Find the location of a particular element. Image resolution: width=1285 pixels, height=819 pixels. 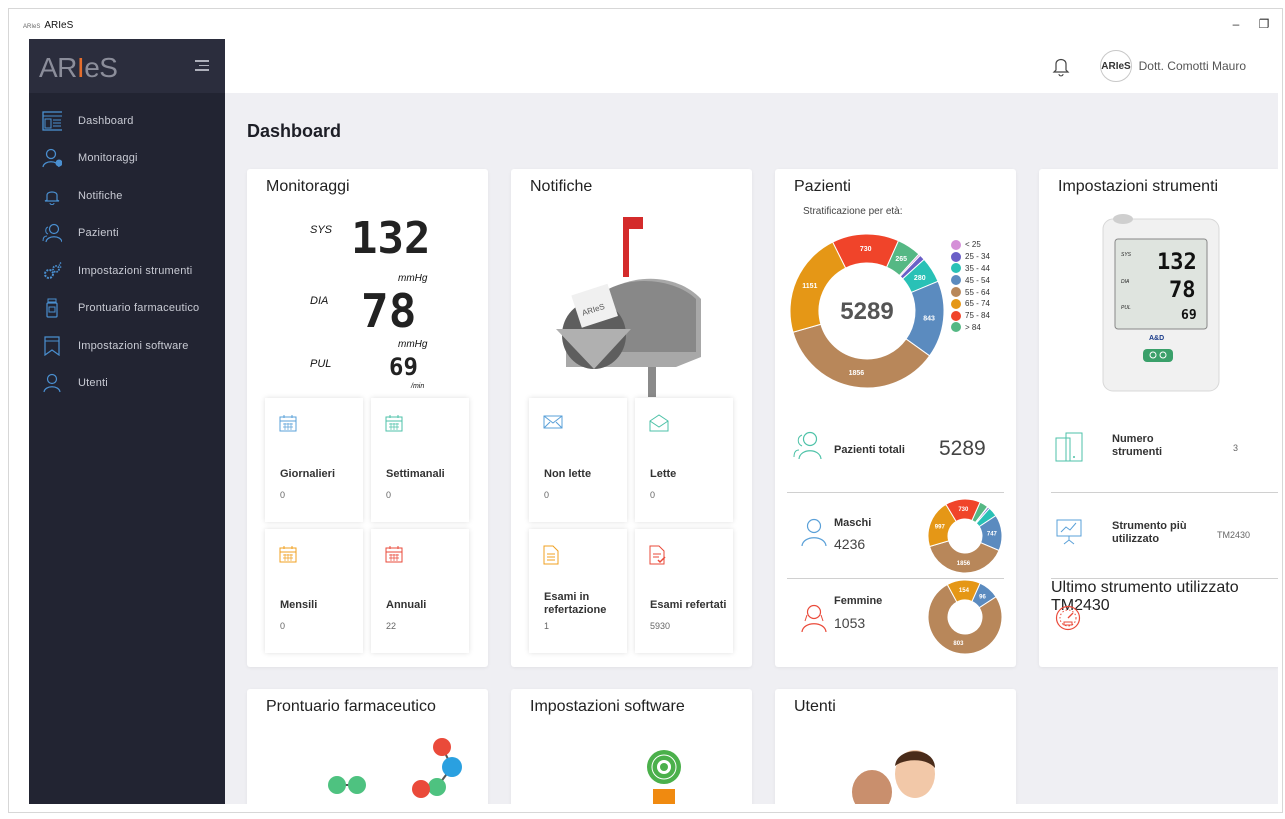

sidebar-logo: ARIeS is located at coordinates (78, 67).